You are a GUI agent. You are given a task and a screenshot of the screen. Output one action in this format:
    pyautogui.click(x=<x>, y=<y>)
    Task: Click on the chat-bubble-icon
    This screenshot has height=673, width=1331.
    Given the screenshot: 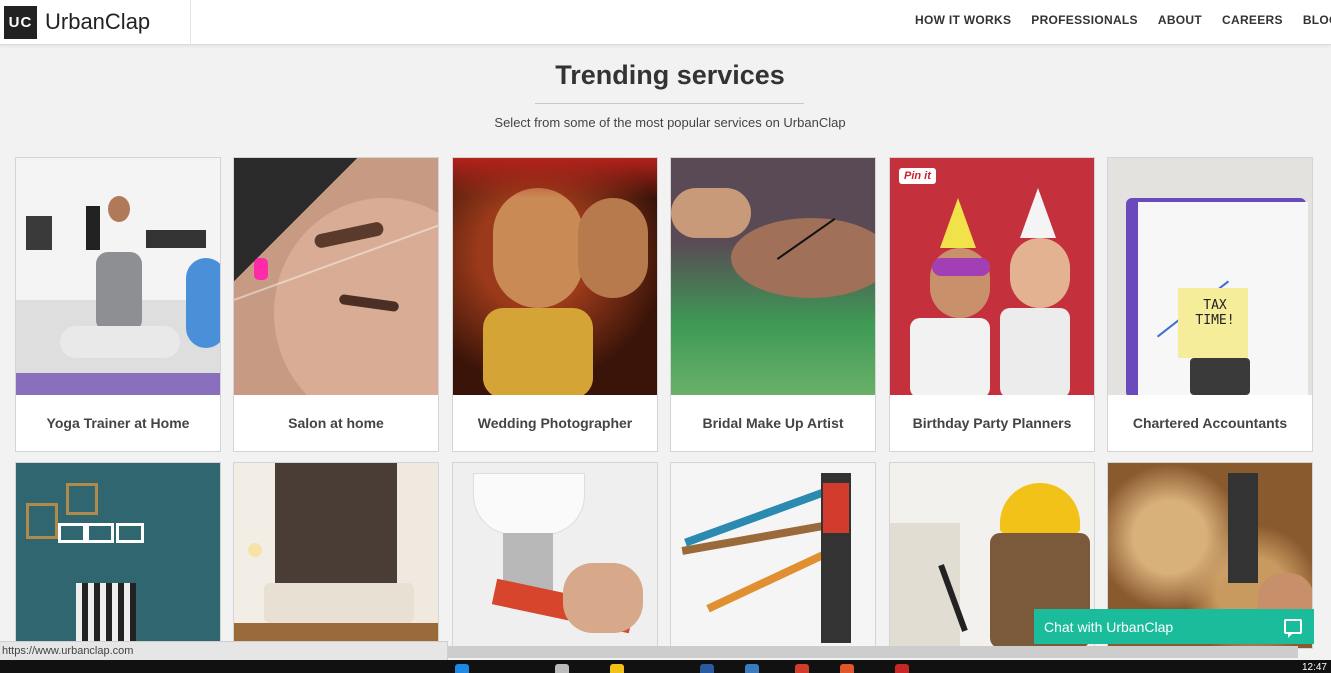 What is the action you would take?
    pyautogui.click(x=1293, y=628)
    